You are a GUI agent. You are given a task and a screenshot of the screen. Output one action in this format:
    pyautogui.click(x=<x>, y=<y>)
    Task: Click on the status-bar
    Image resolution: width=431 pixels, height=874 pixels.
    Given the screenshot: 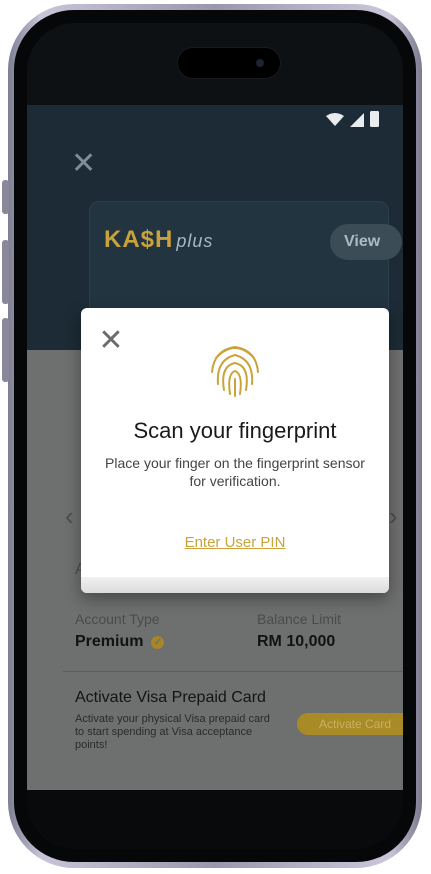 What is the action you would take?
    pyautogui.click(x=352, y=119)
    